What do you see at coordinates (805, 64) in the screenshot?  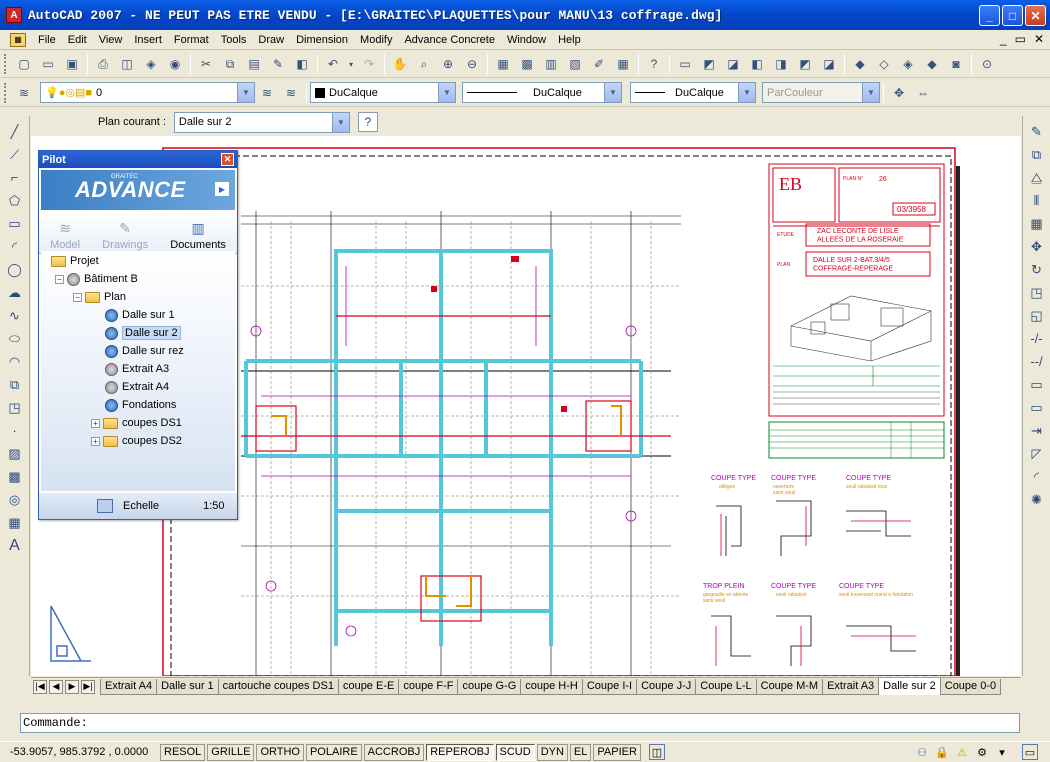 I see `front-view-icon: ◩` at bounding box center [805, 64].